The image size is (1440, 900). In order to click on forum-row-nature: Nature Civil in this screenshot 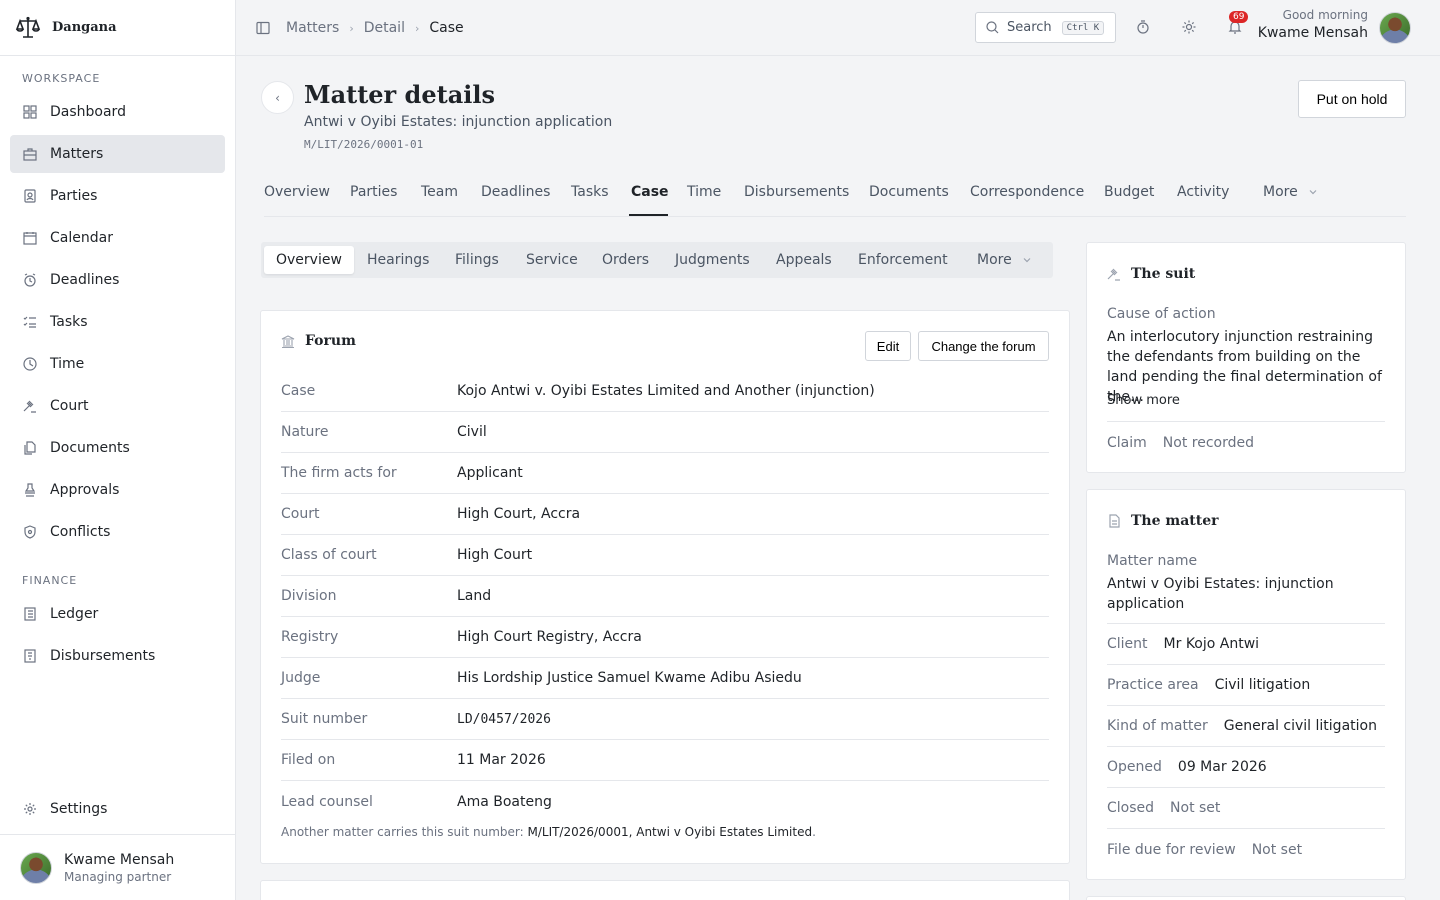, I will do `click(665, 432)`.